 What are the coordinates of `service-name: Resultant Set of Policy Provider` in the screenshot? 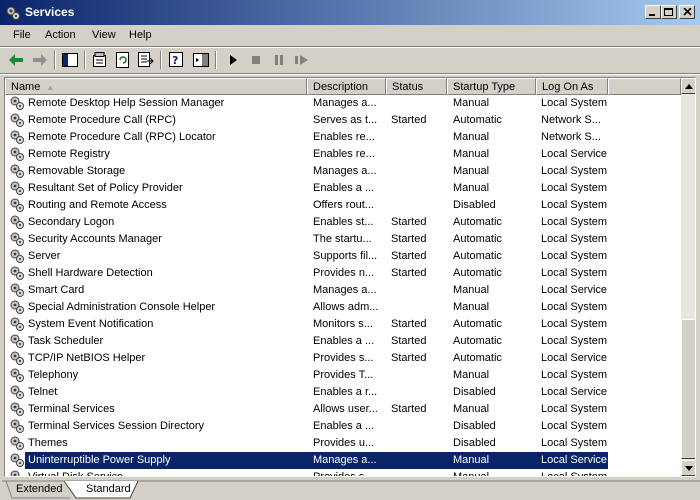 It's located at (105, 188).